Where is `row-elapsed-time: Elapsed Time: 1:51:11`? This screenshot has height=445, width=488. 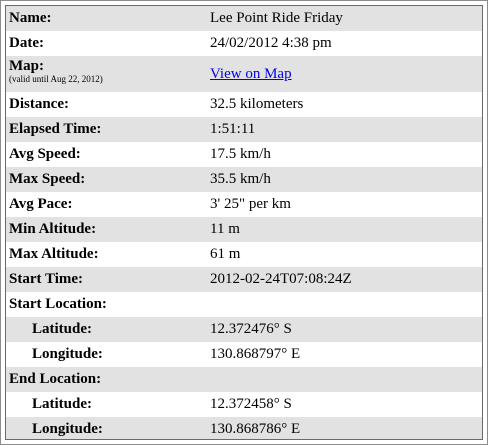
row-elapsed-time: Elapsed Time: 1:51:11 is located at coordinates (244, 129).